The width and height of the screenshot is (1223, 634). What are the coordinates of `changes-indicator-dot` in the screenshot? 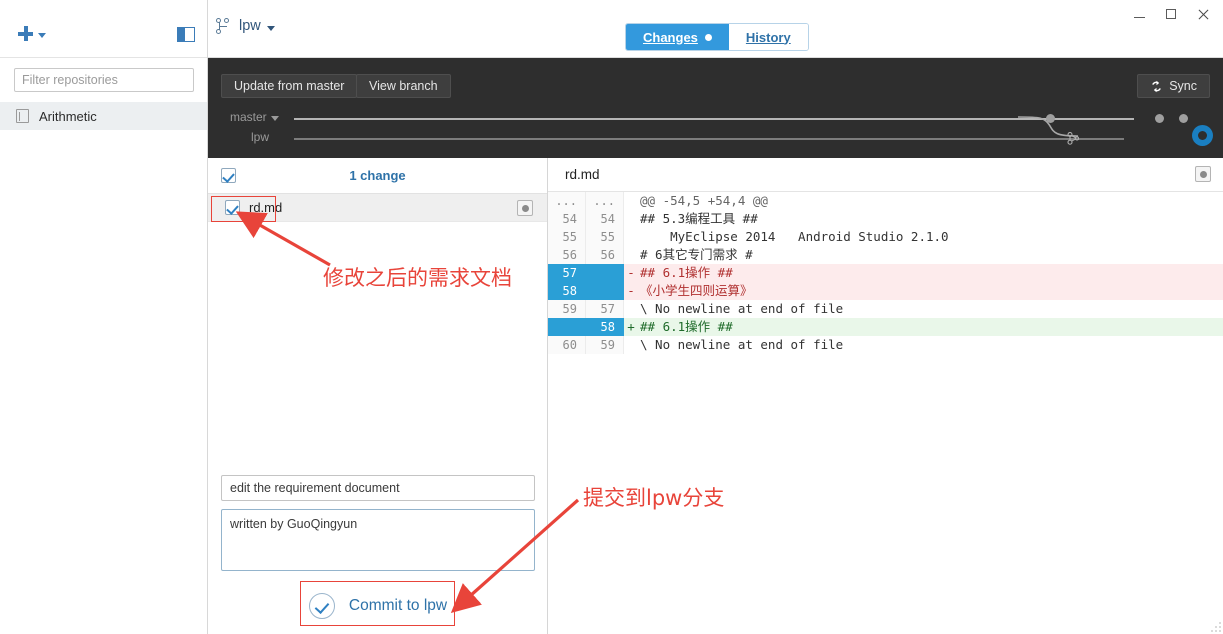 It's located at (708, 37).